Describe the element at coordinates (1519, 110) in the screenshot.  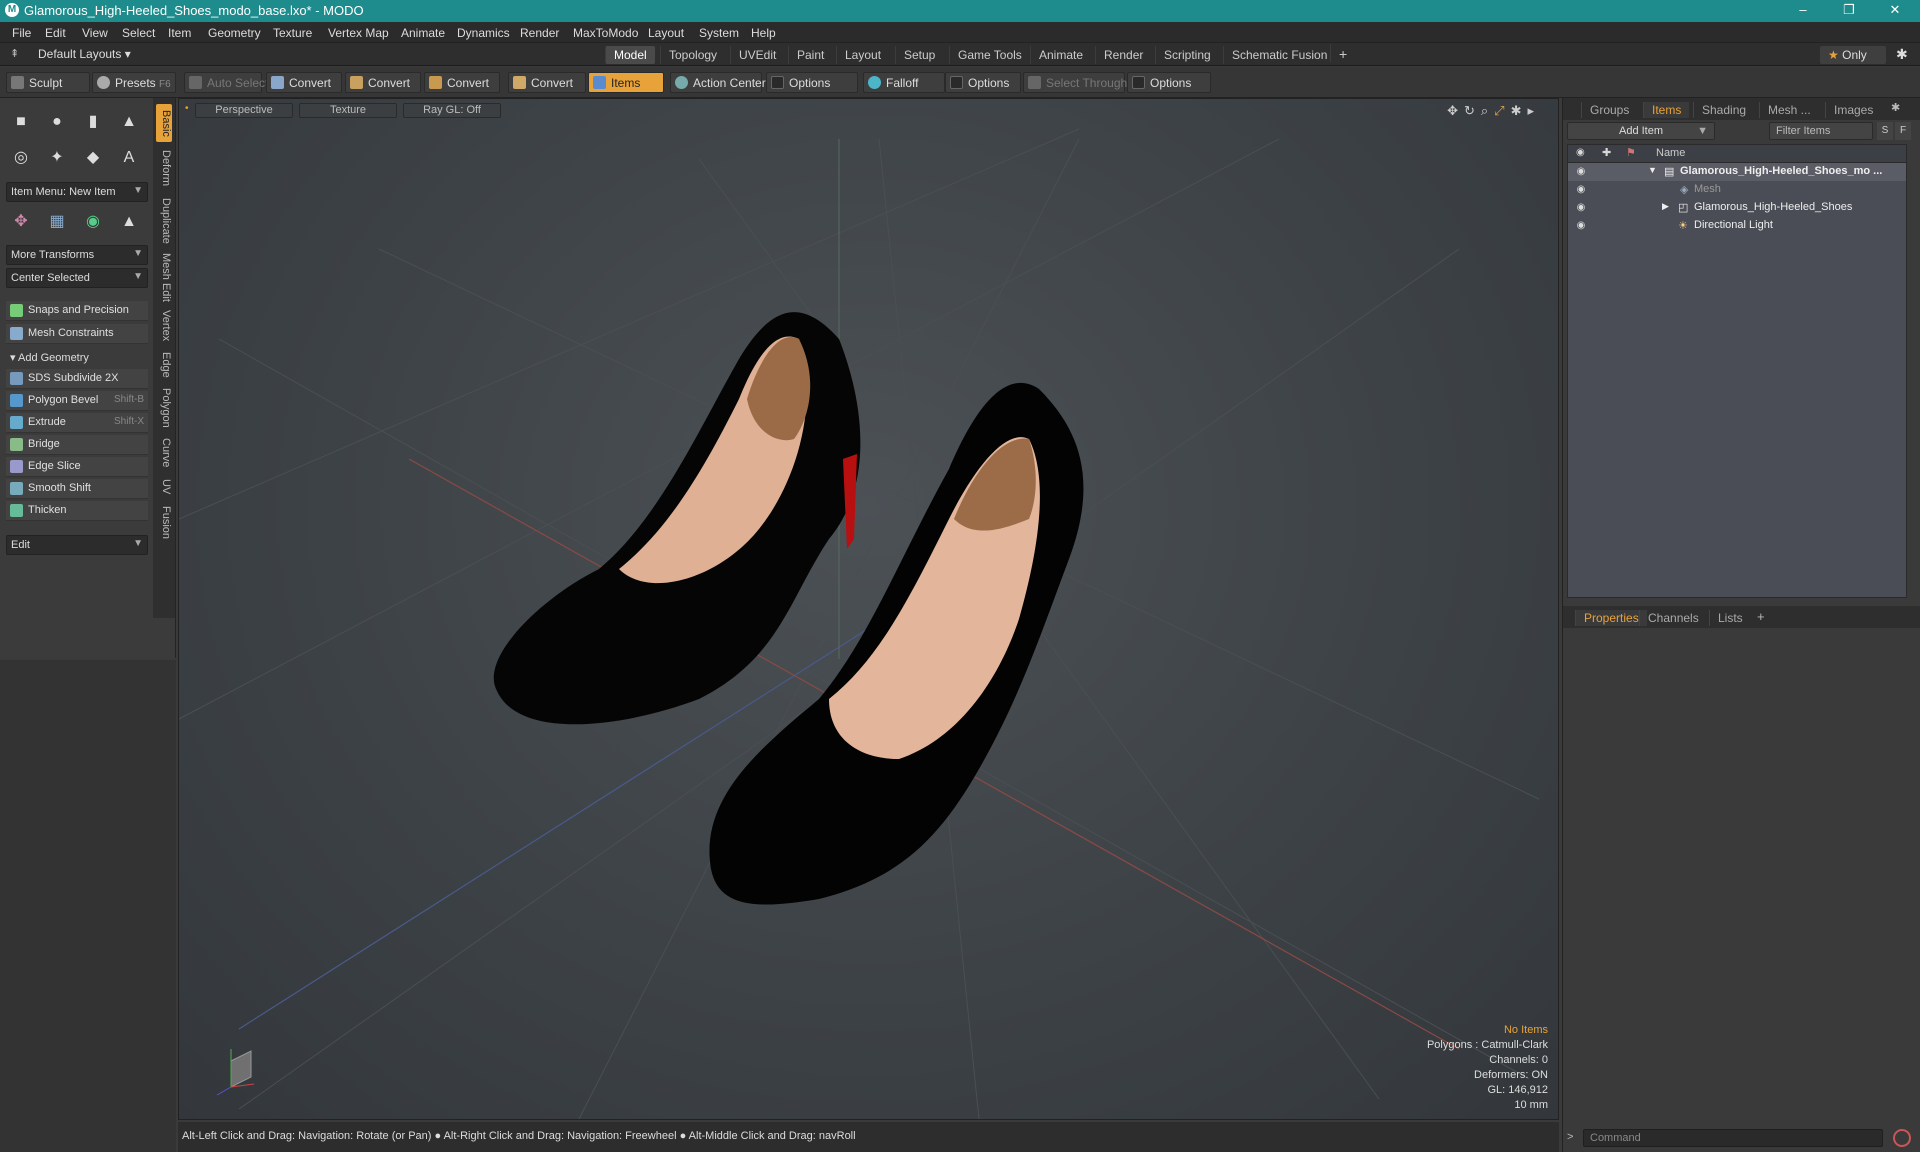
I see `settings-icon: ✱` at that location.